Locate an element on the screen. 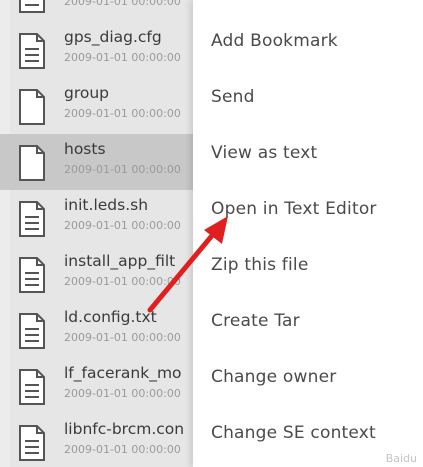 This screenshot has width=423, height=467. menu-item-change-se-context: Change SE context is located at coordinates (293, 433).